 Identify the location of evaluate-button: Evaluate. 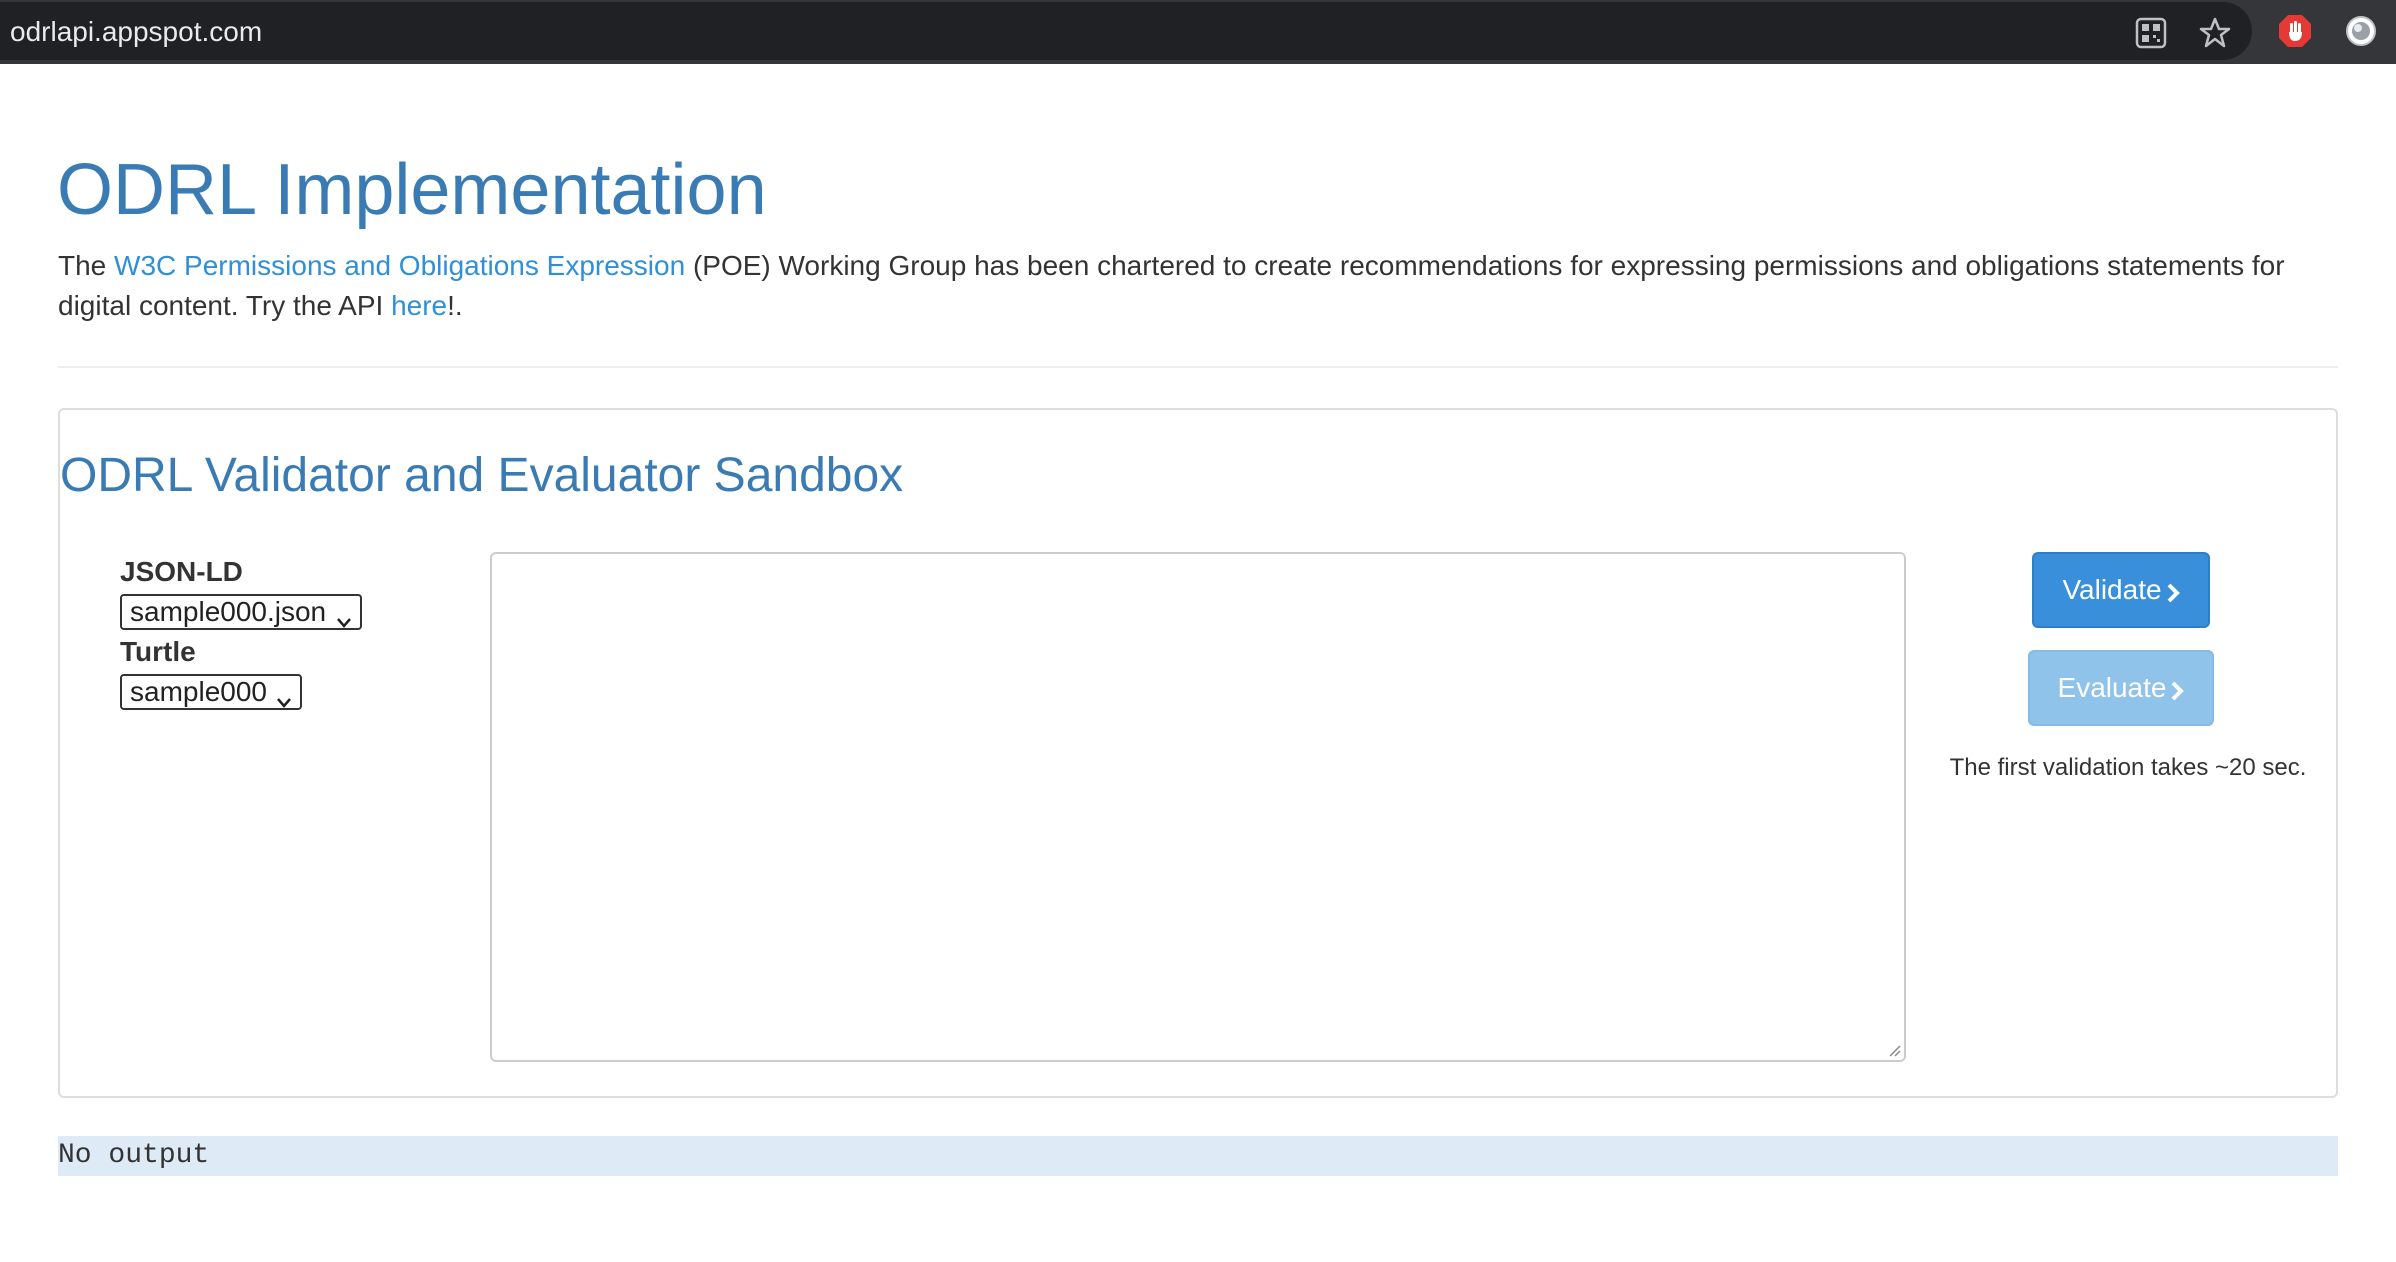
(2121, 688).